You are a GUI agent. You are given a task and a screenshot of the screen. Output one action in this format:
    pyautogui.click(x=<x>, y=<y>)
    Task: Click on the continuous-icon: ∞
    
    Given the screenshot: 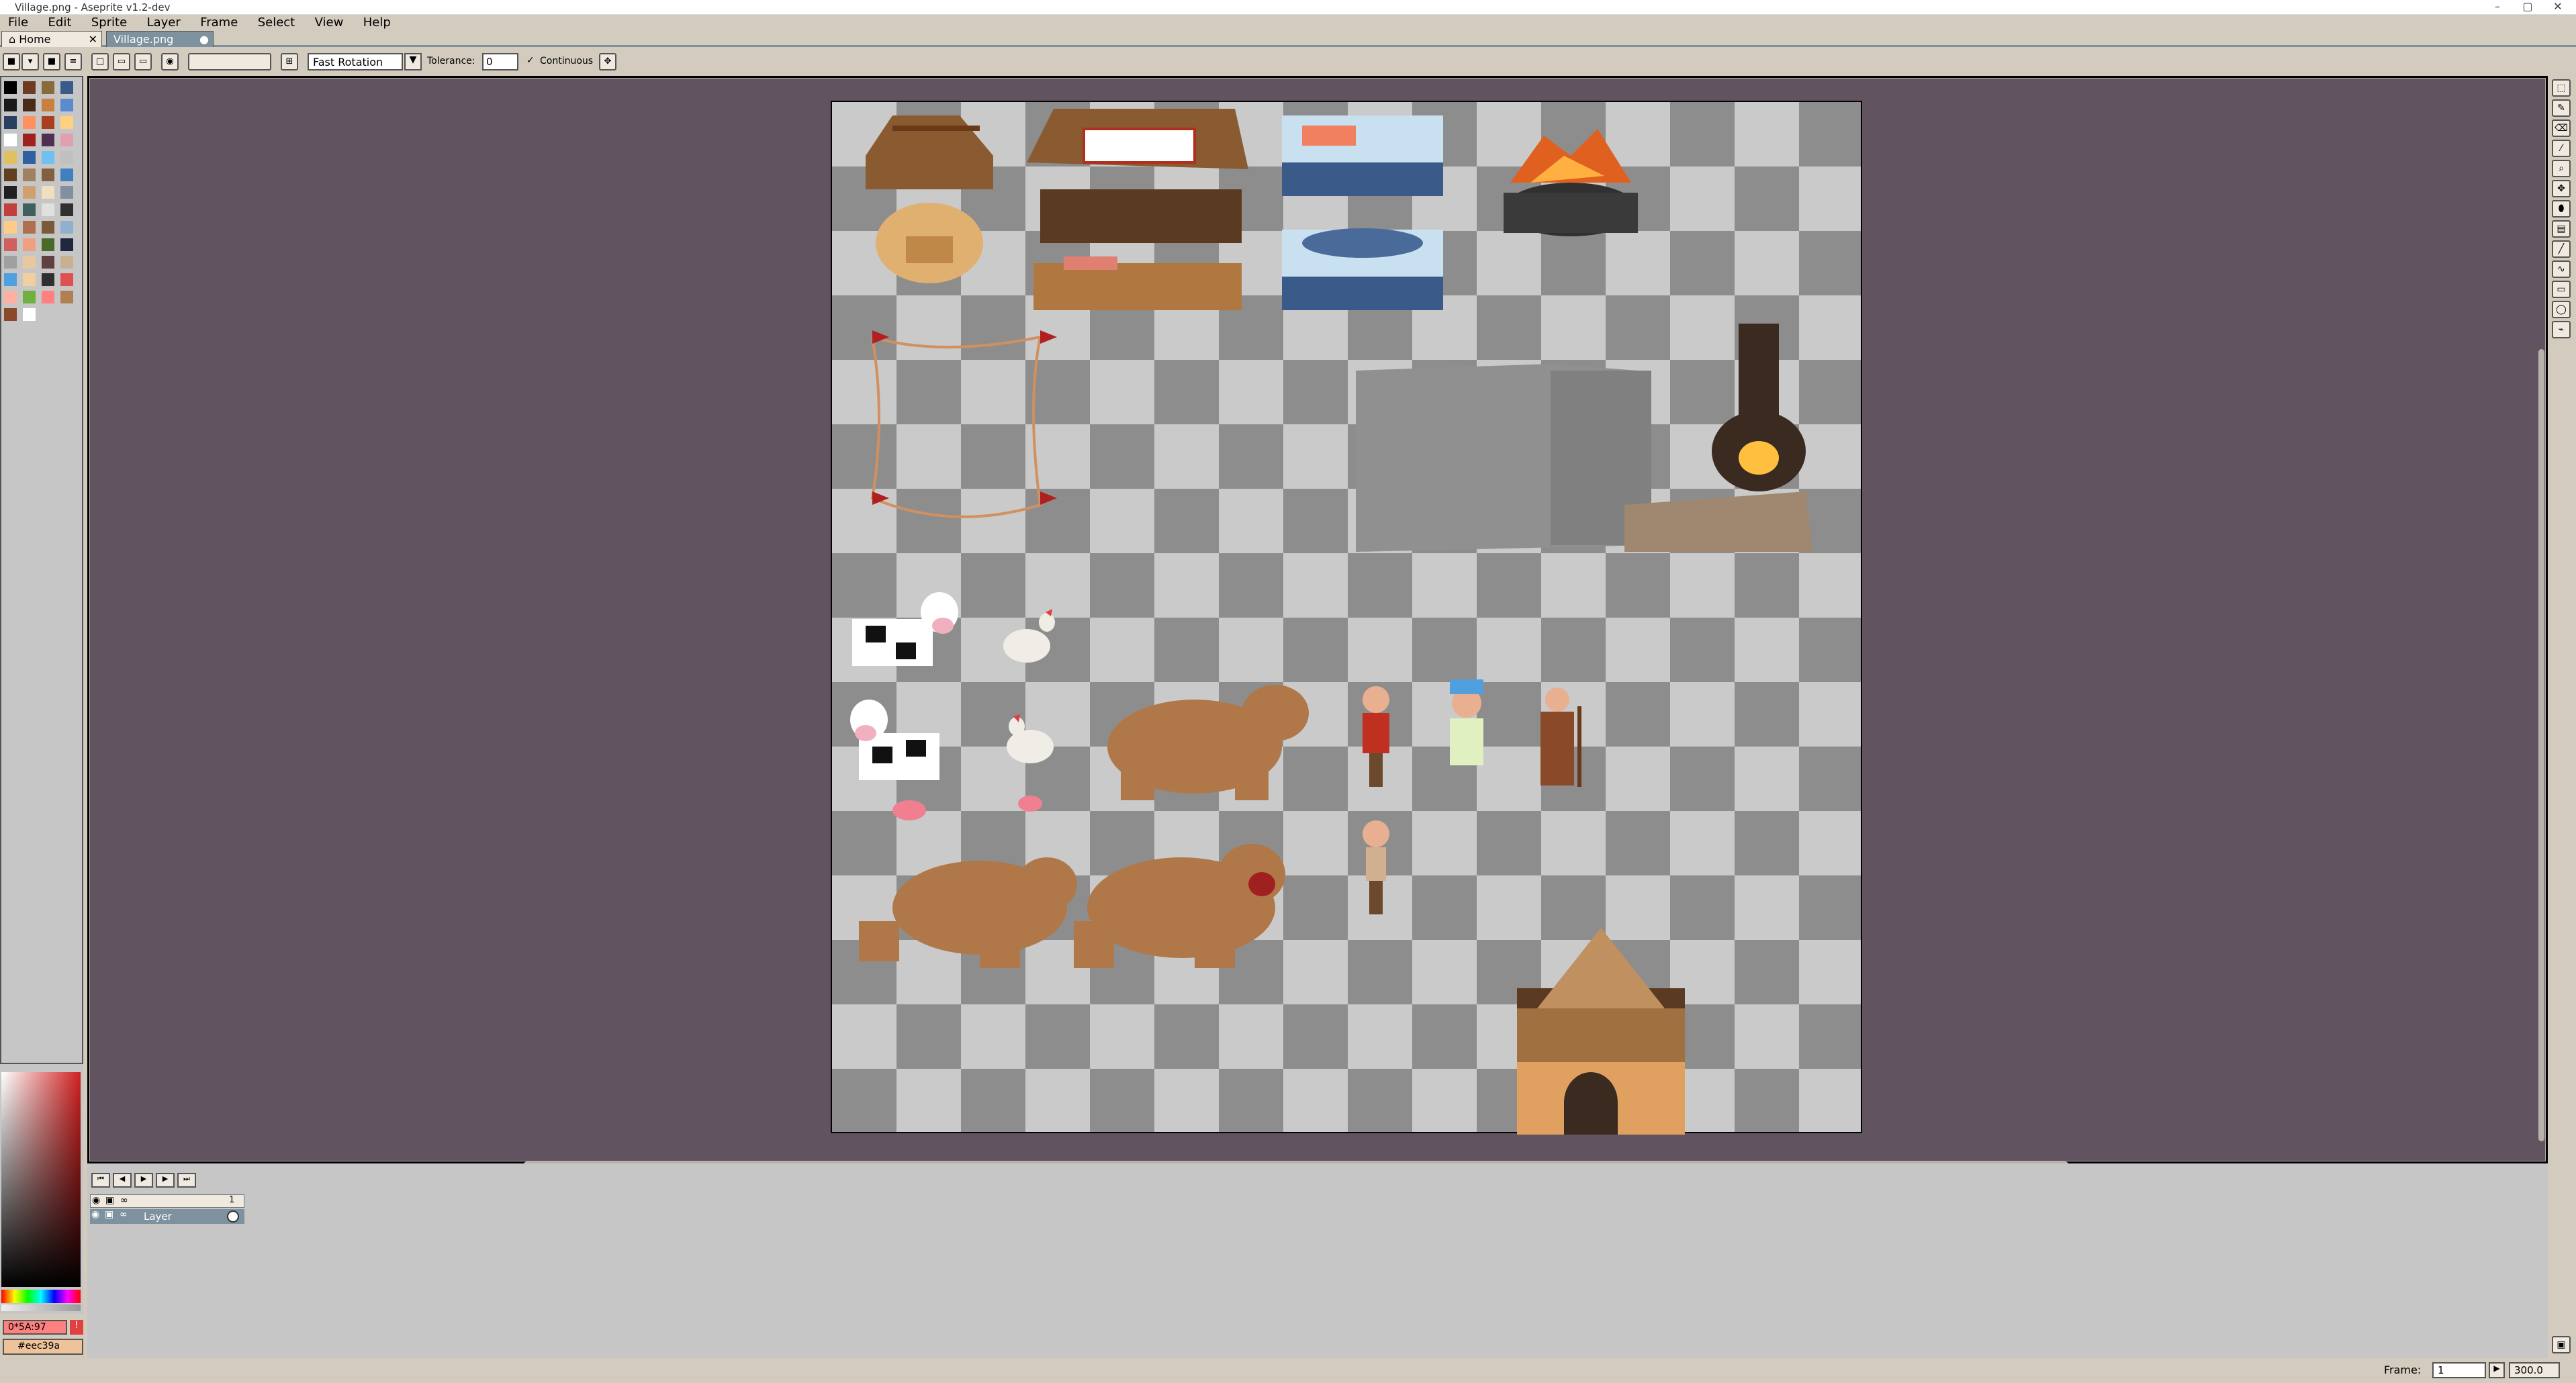 What is the action you would take?
    pyautogui.click(x=124, y=1214)
    